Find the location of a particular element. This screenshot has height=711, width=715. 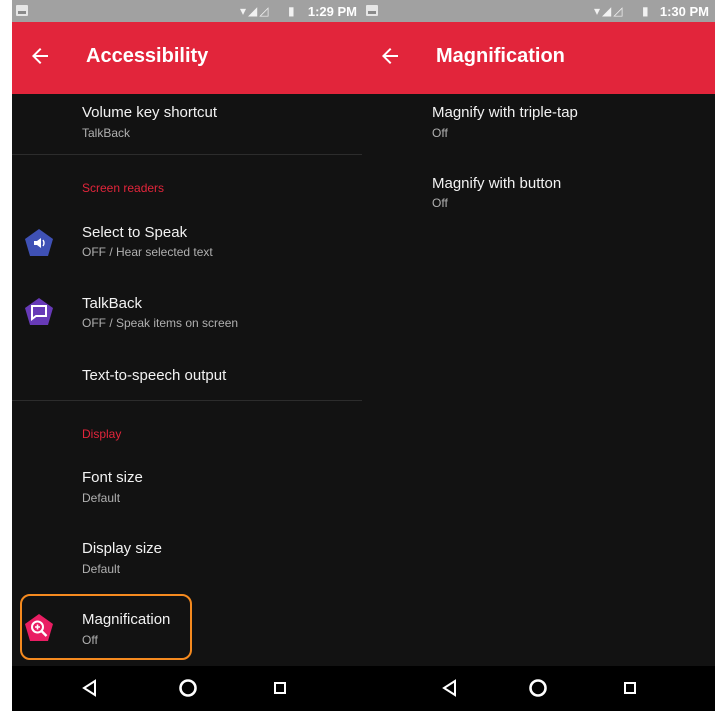

item-summary: TalkBack is located at coordinates (106, 133).